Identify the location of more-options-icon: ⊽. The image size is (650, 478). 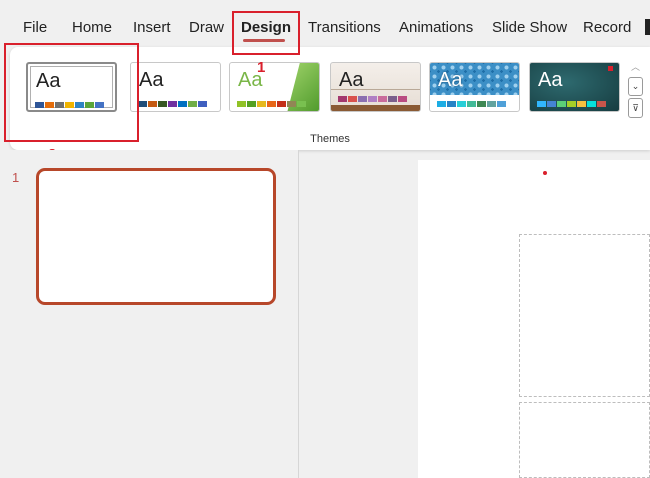
(635, 108).